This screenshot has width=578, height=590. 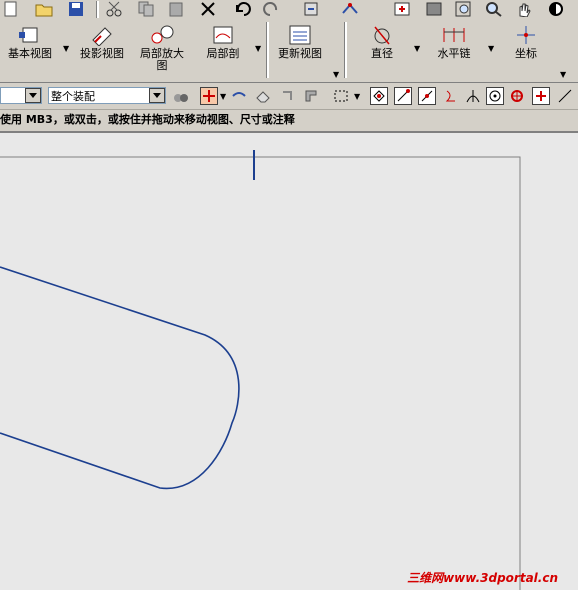 I want to click on diameter-label: 直径, so click(x=382, y=53).